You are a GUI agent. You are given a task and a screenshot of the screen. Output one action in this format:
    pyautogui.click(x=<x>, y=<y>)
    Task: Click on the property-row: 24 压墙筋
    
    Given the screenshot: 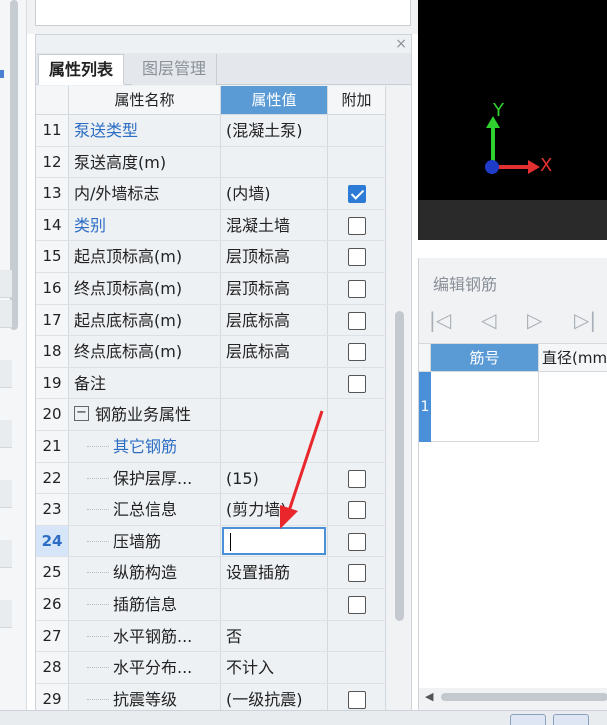 What is the action you would take?
    pyautogui.click(x=211, y=541)
    